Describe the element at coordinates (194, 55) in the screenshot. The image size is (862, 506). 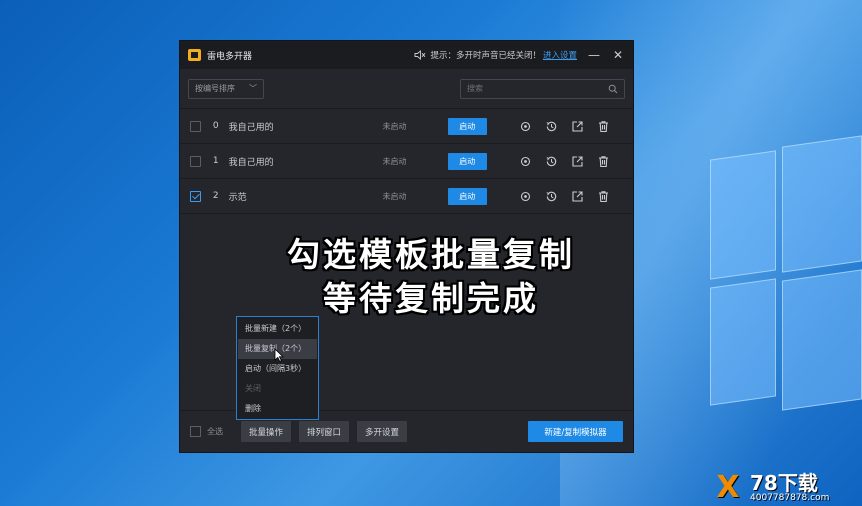
I see `app-logo-icon` at that location.